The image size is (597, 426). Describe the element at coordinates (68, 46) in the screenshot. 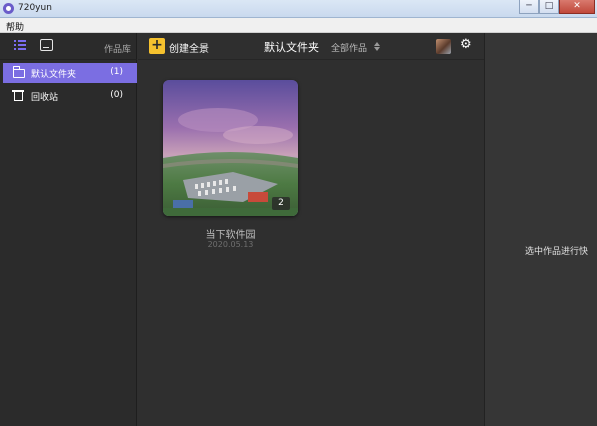

I see `sidebar-header: 作品库` at that location.